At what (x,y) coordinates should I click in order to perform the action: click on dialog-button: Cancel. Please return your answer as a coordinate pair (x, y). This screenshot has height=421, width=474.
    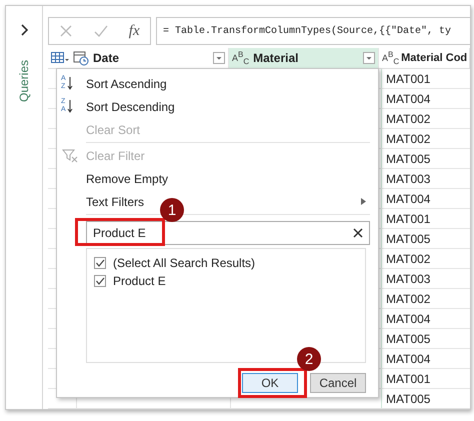
    Looking at the image, I should click on (338, 383).